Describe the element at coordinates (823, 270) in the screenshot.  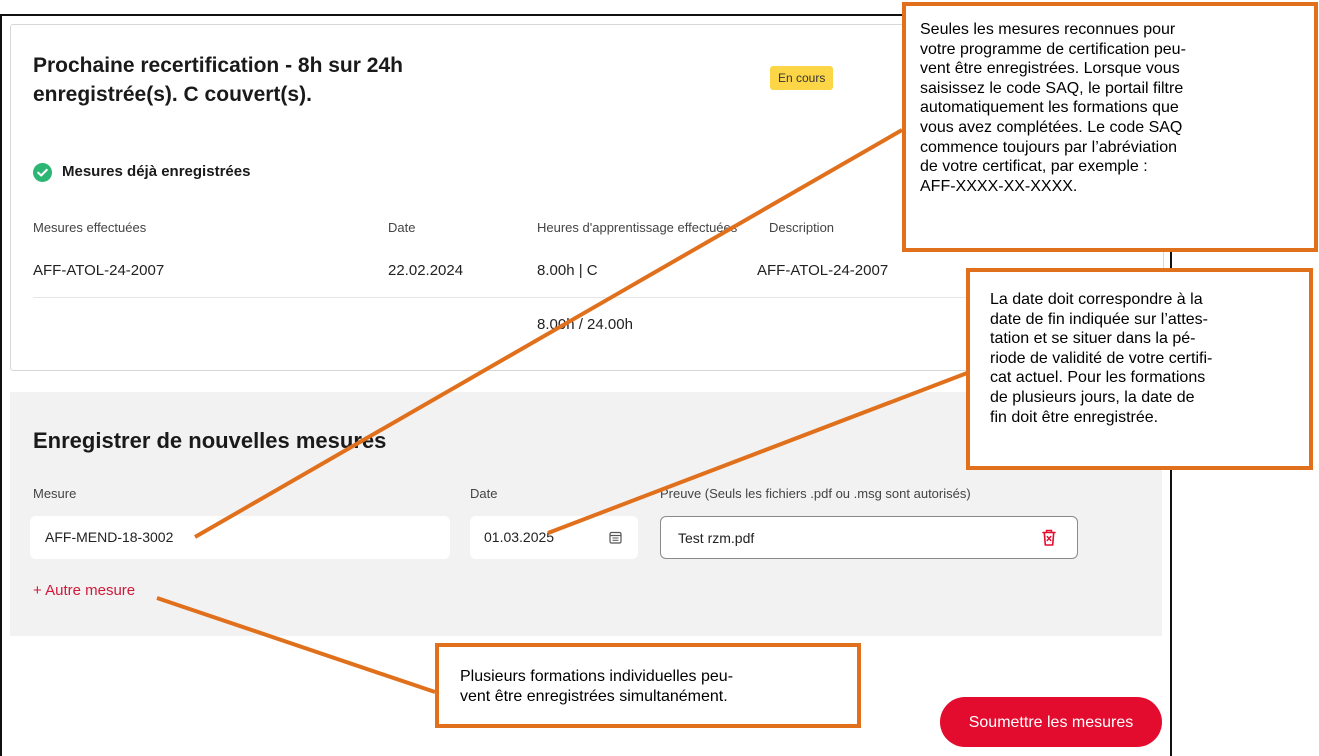
I see `table-cell-description: AFF-ATOL-24-2007` at that location.